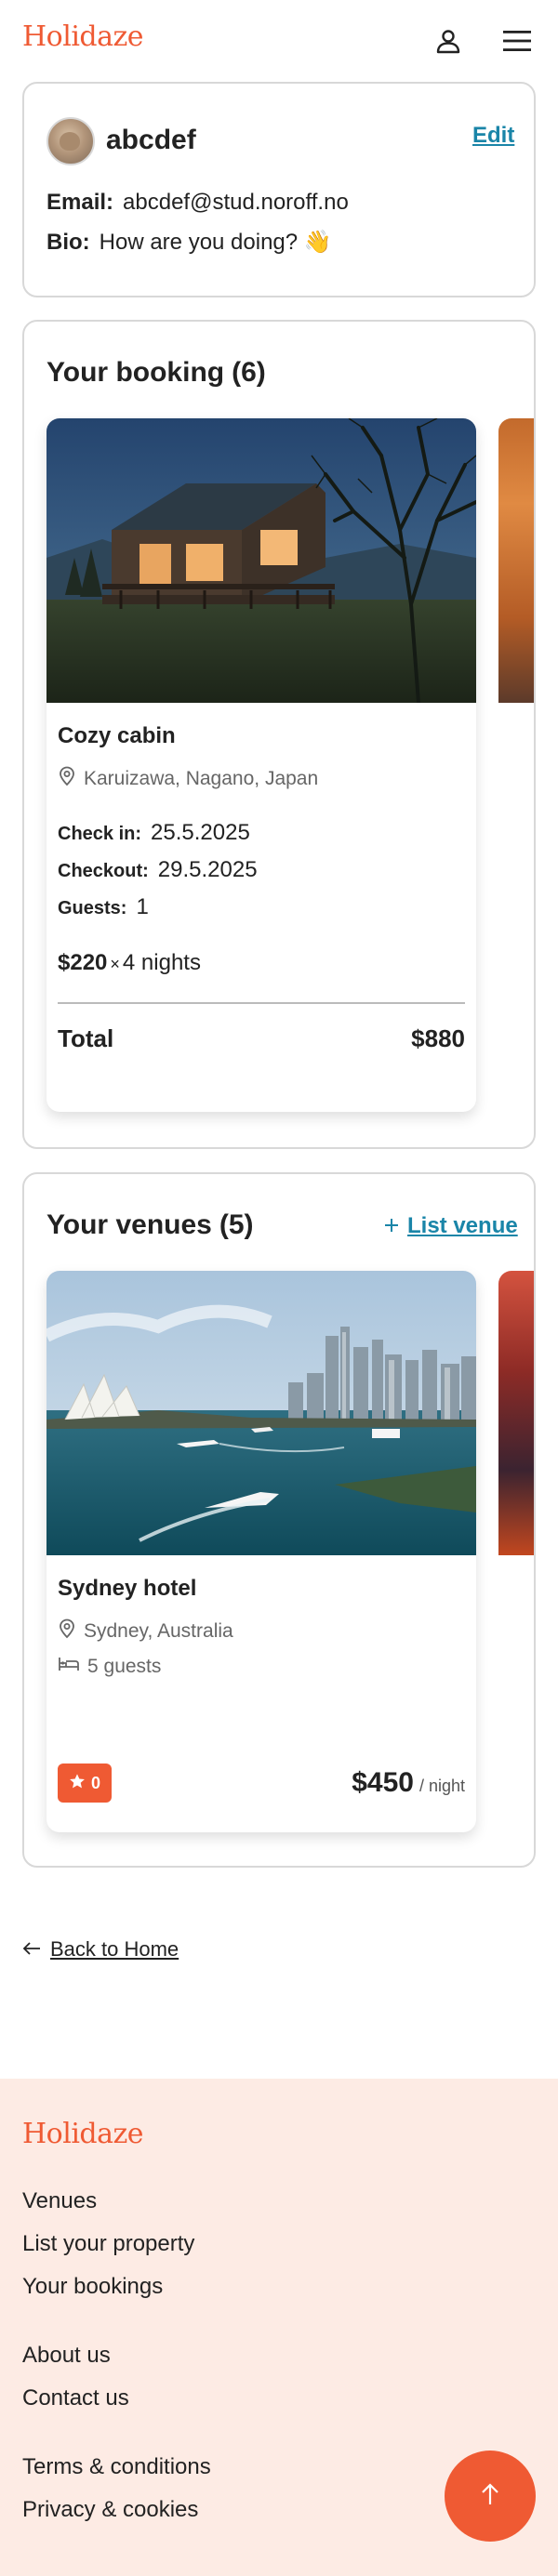 This screenshot has width=558, height=2576. I want to click on venue-guests: 5 guests, so click(109, 1667).